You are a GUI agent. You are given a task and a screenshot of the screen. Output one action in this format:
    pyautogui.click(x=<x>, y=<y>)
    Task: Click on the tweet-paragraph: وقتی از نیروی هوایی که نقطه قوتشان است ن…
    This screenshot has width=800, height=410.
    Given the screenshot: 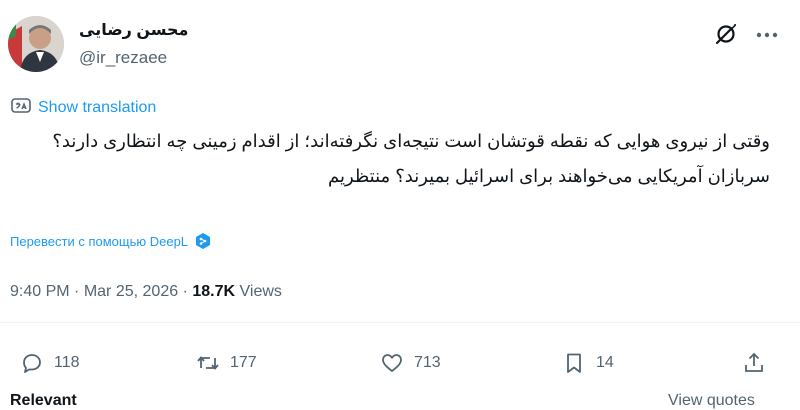 What is the action you would take?
    pyautogui.click(x=411, y=141)
    